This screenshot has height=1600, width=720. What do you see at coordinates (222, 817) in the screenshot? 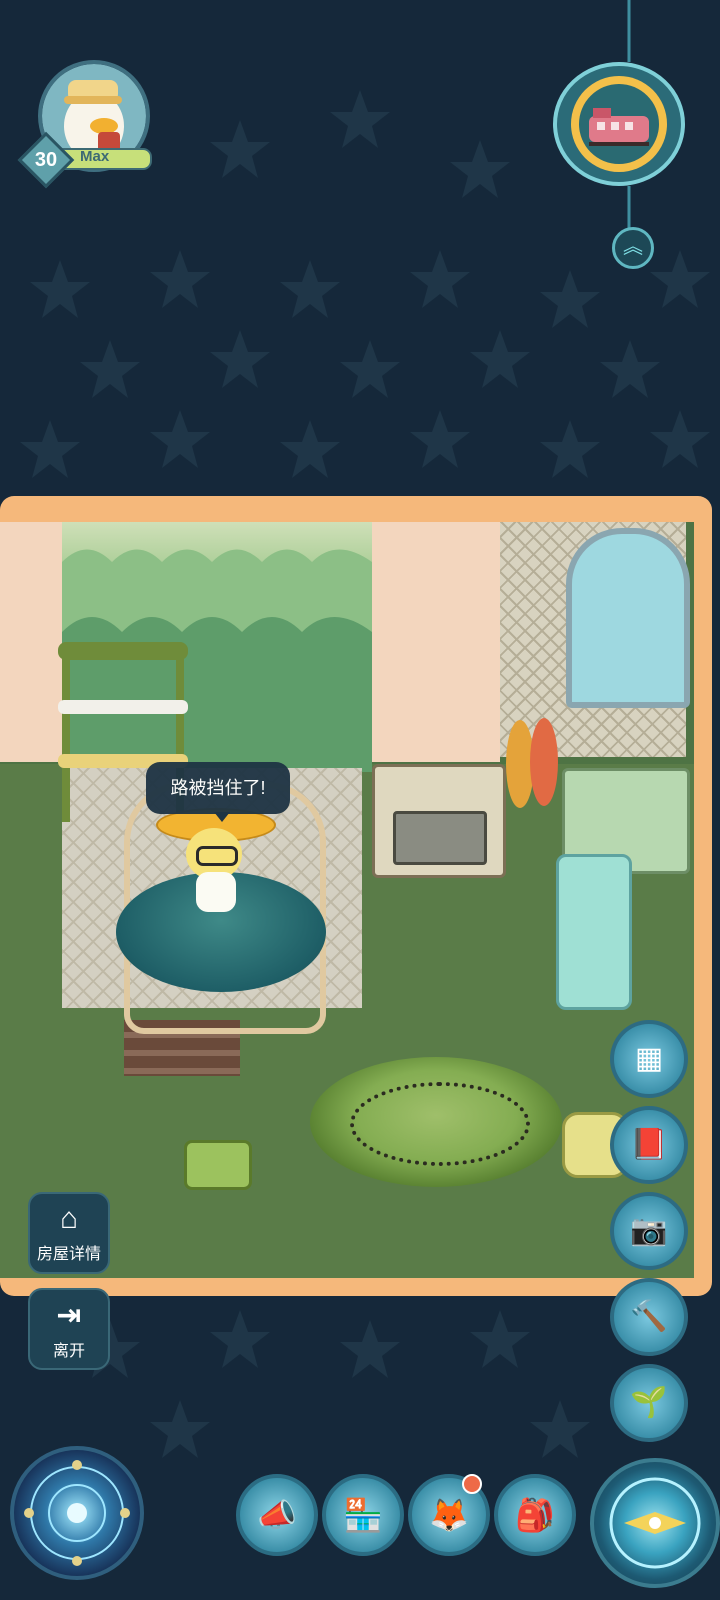
I see `speech-bubble-tail` at bounding box center [222, 817].